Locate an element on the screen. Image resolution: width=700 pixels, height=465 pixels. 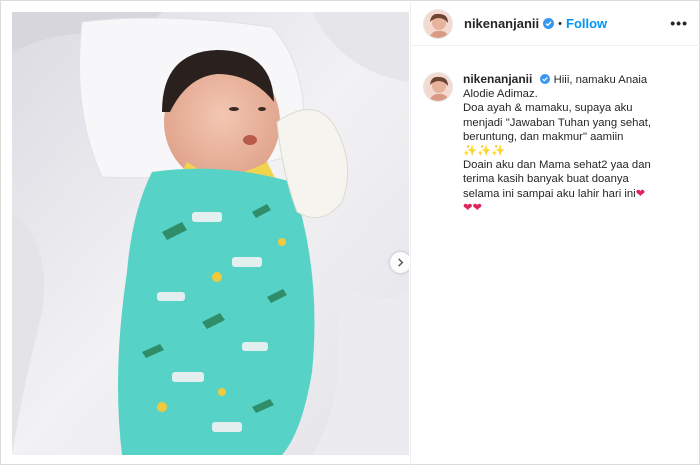
next-photo-button is located at coordinates (399, 262).